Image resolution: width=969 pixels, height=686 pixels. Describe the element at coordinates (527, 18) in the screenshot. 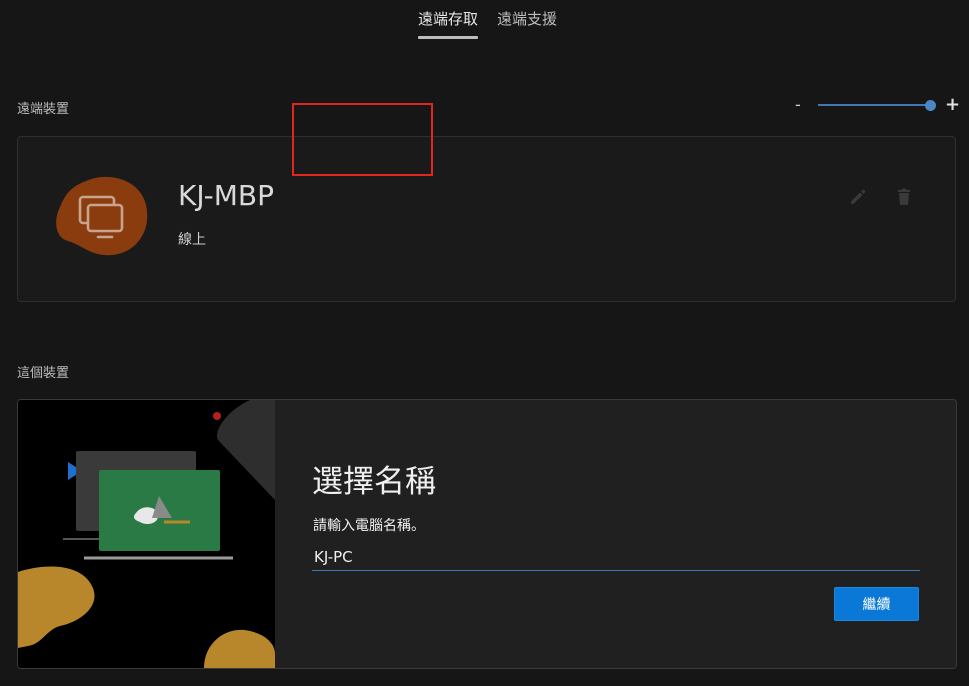

I see `tab-remote-support: 遠端支援` at that location.